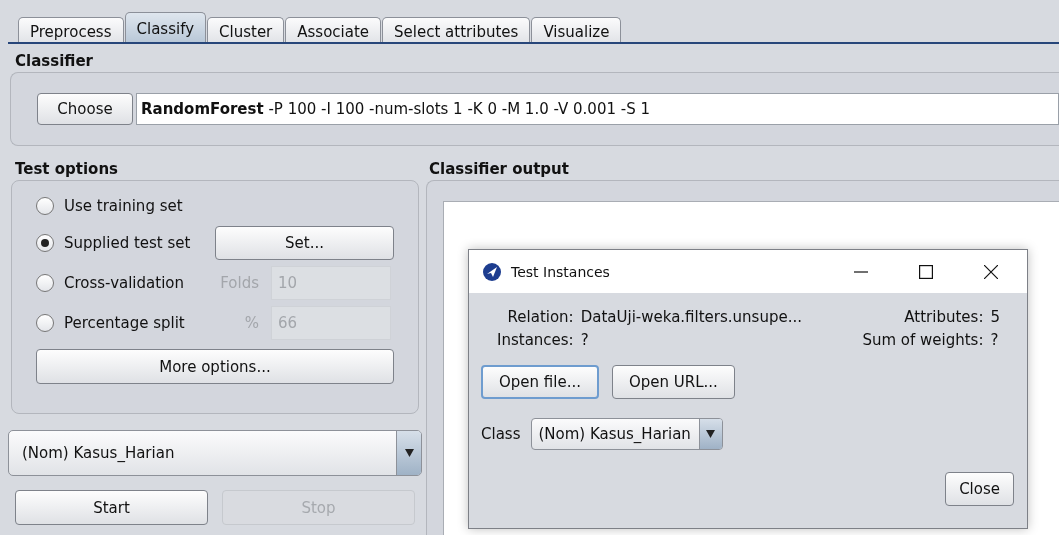  What do you see at coordinates (54, 61) in the screenshot?
I see `section-title: Classifier` at bounding box center [54, 61].